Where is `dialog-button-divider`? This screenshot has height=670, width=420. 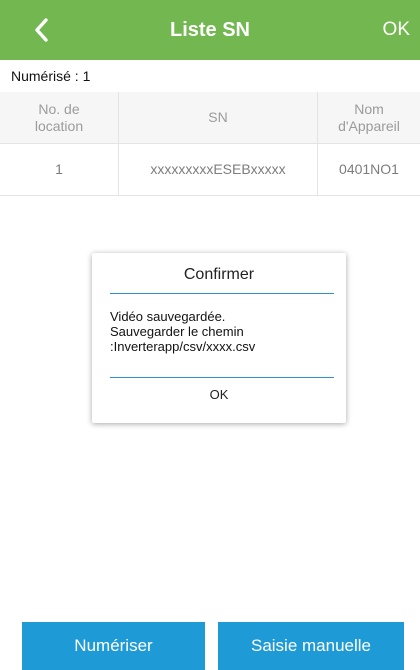
dialog-button-divider is located at coordinates (222, 377).